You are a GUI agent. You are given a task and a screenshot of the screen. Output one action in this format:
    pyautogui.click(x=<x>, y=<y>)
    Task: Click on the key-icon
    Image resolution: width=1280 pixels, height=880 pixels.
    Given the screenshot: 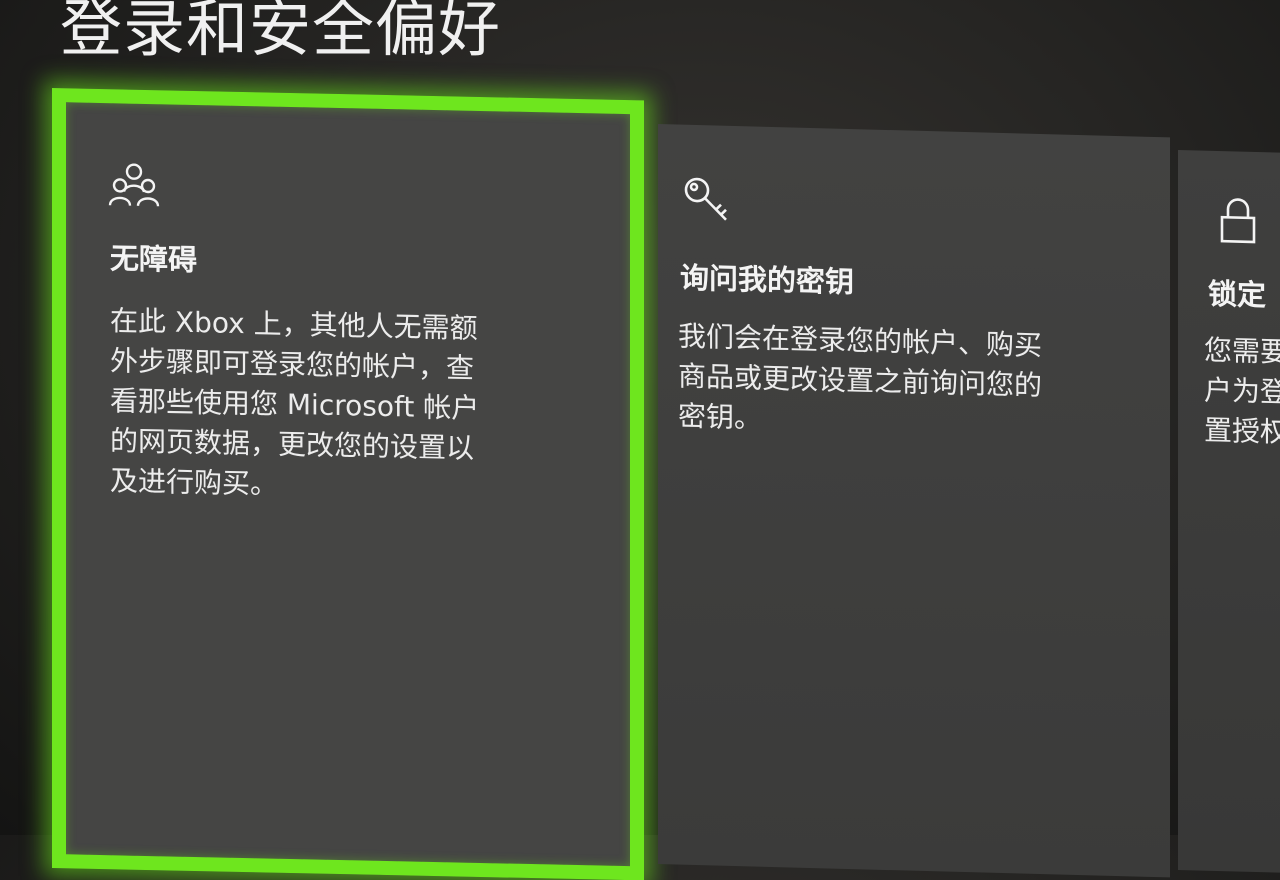 What is the action you would take?
    pyautogui.click(x=707, y=202)
    